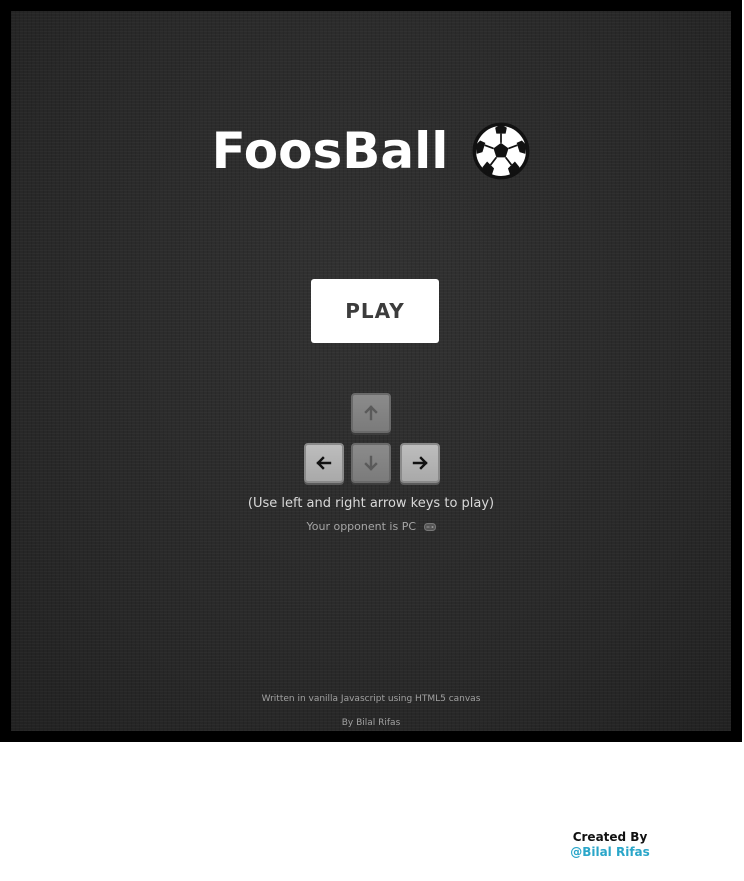 The height and width of the screenshot is (881, 744). What do you see at coordinates (610, 837) in the screenshot?
I see `credit-label: Created By` at bounding box center [610, 837].